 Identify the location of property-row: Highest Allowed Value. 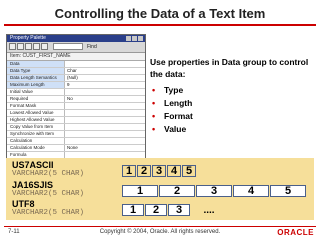
(76, 120).